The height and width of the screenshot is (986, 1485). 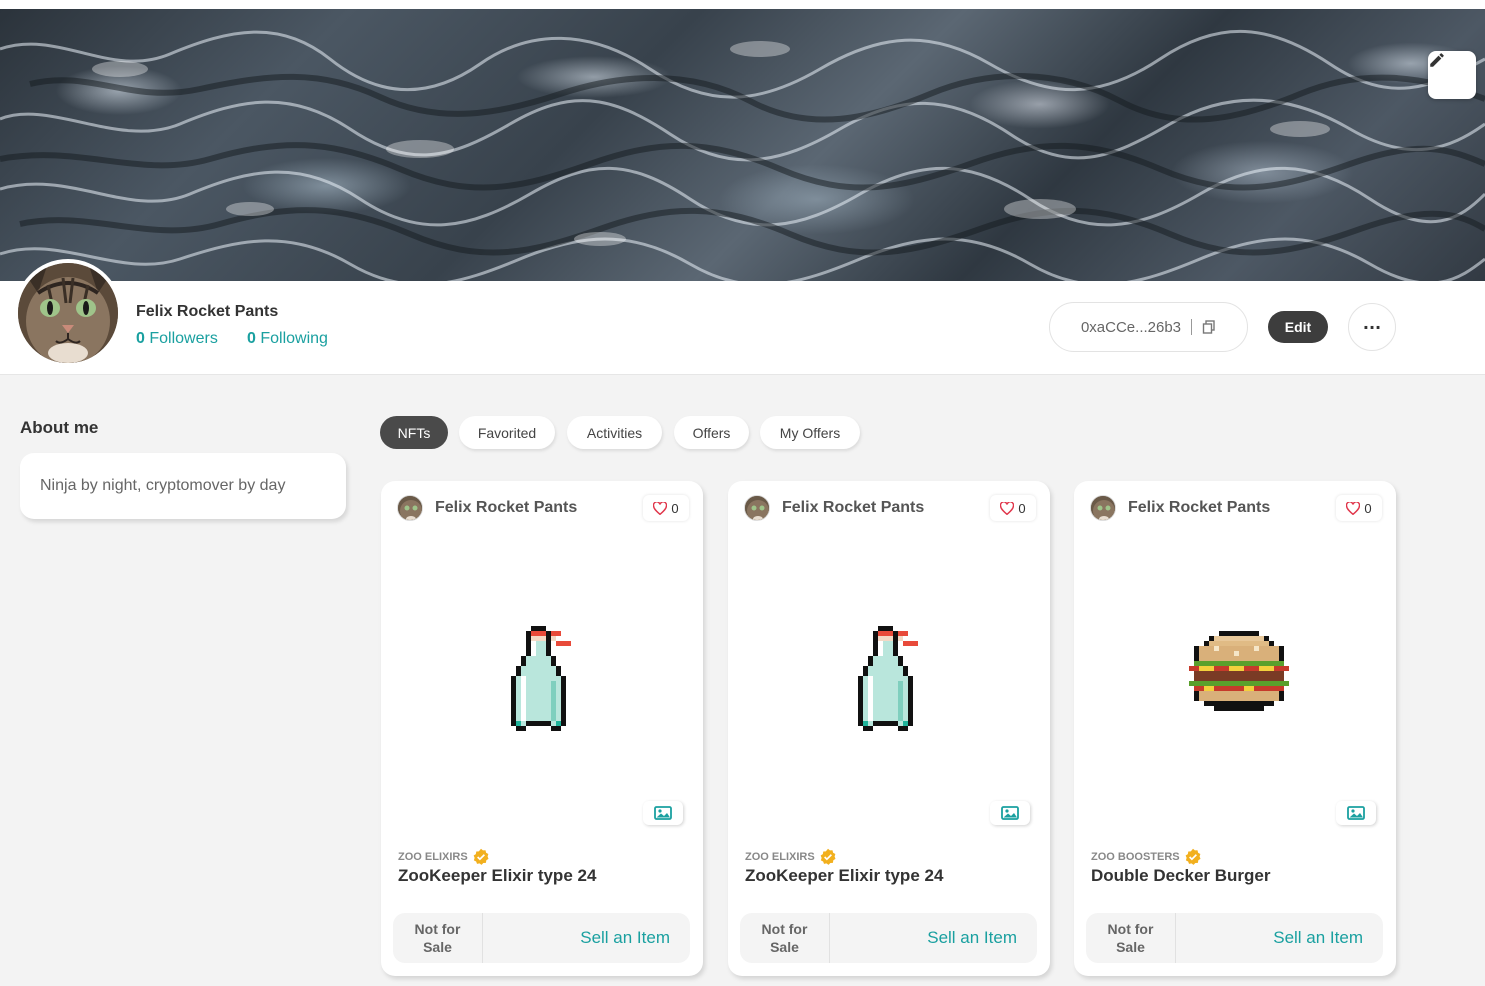 I want to click on tab-favorited: Favorited, so click(x=507, y=432).